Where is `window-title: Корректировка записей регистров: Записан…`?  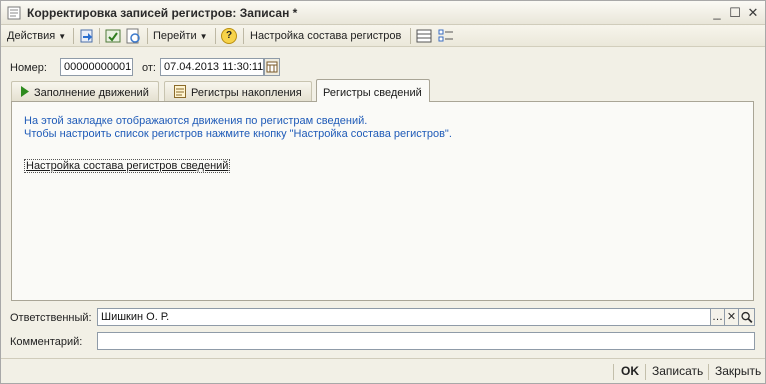
window-title: Корректировка записей регистров: Записан… is located at coordinates (162, 13).